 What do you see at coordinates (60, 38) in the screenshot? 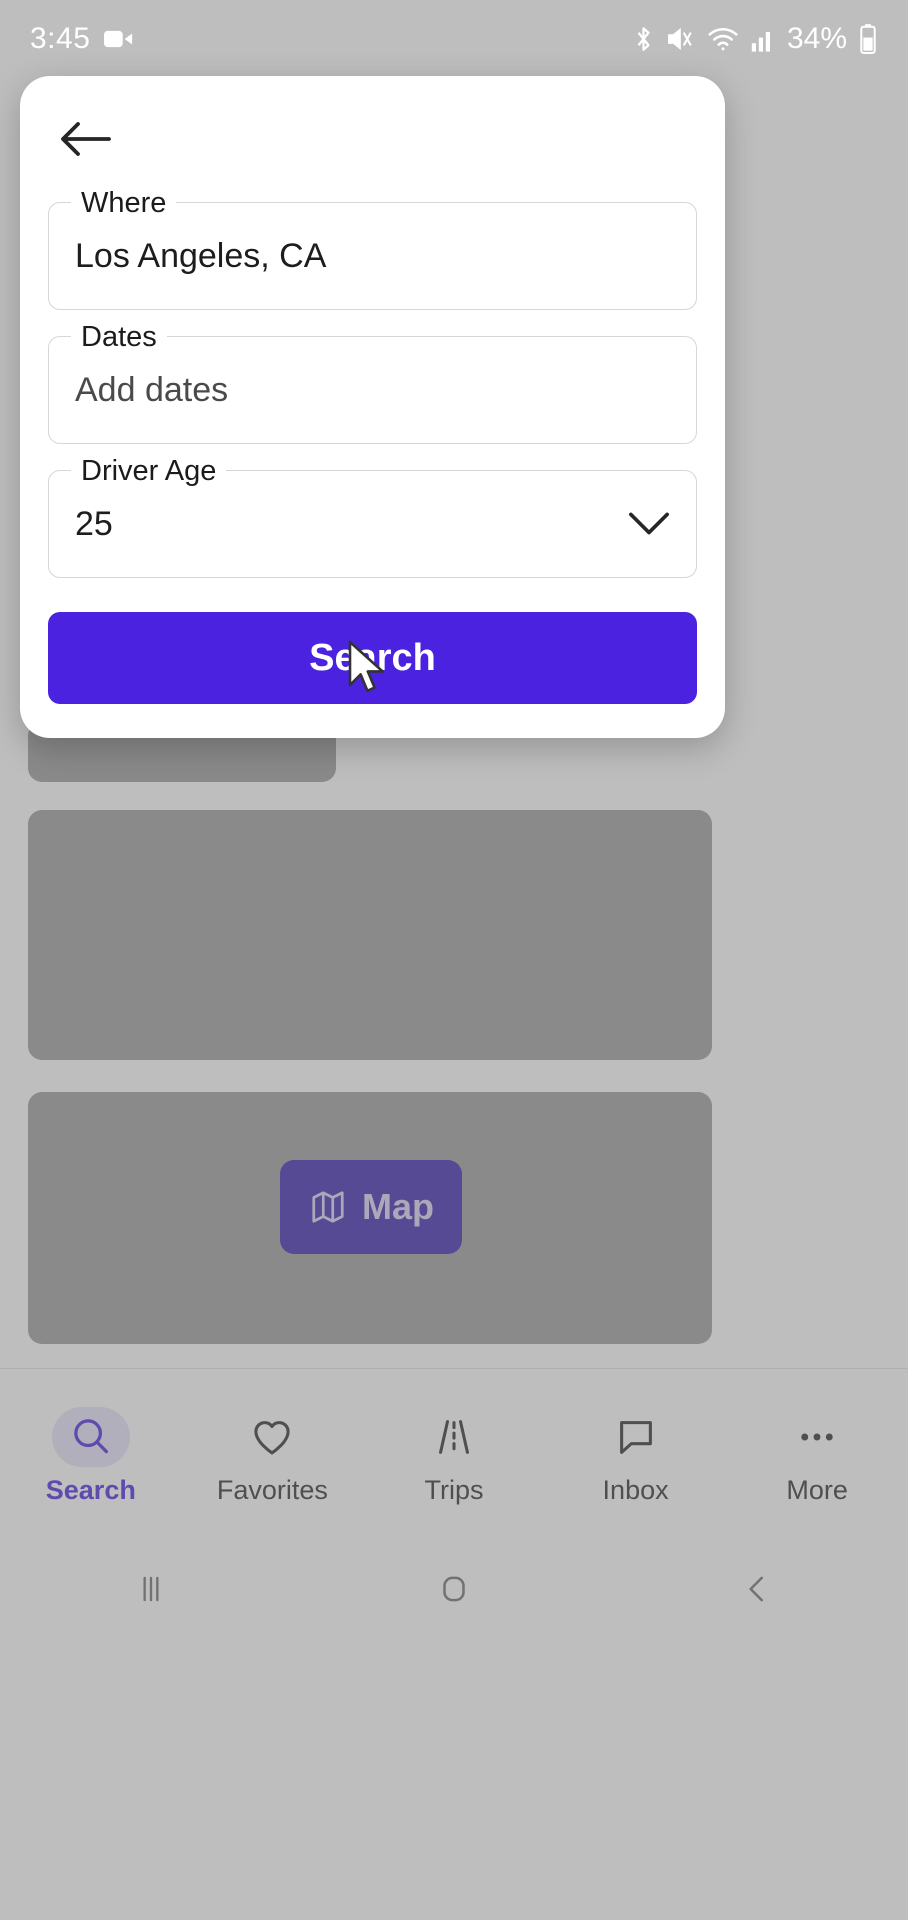
I see `status-time: 3:45` at bounding box center [60, 38].